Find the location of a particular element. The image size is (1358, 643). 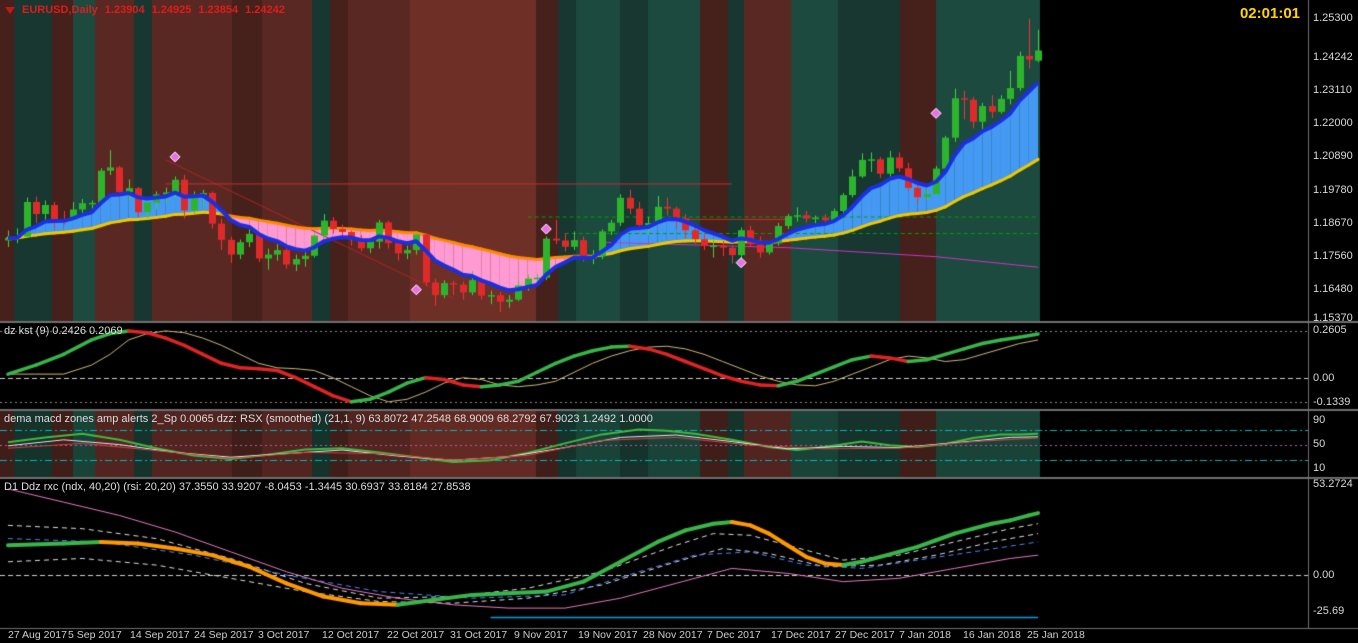

ddz-axis-label: -25.69 is located at coordinates (1329, 611).